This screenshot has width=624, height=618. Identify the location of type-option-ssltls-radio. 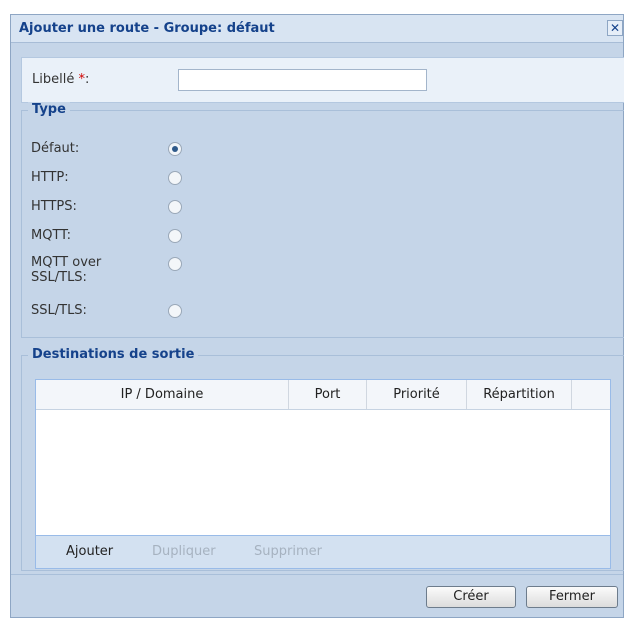
(175, 311).